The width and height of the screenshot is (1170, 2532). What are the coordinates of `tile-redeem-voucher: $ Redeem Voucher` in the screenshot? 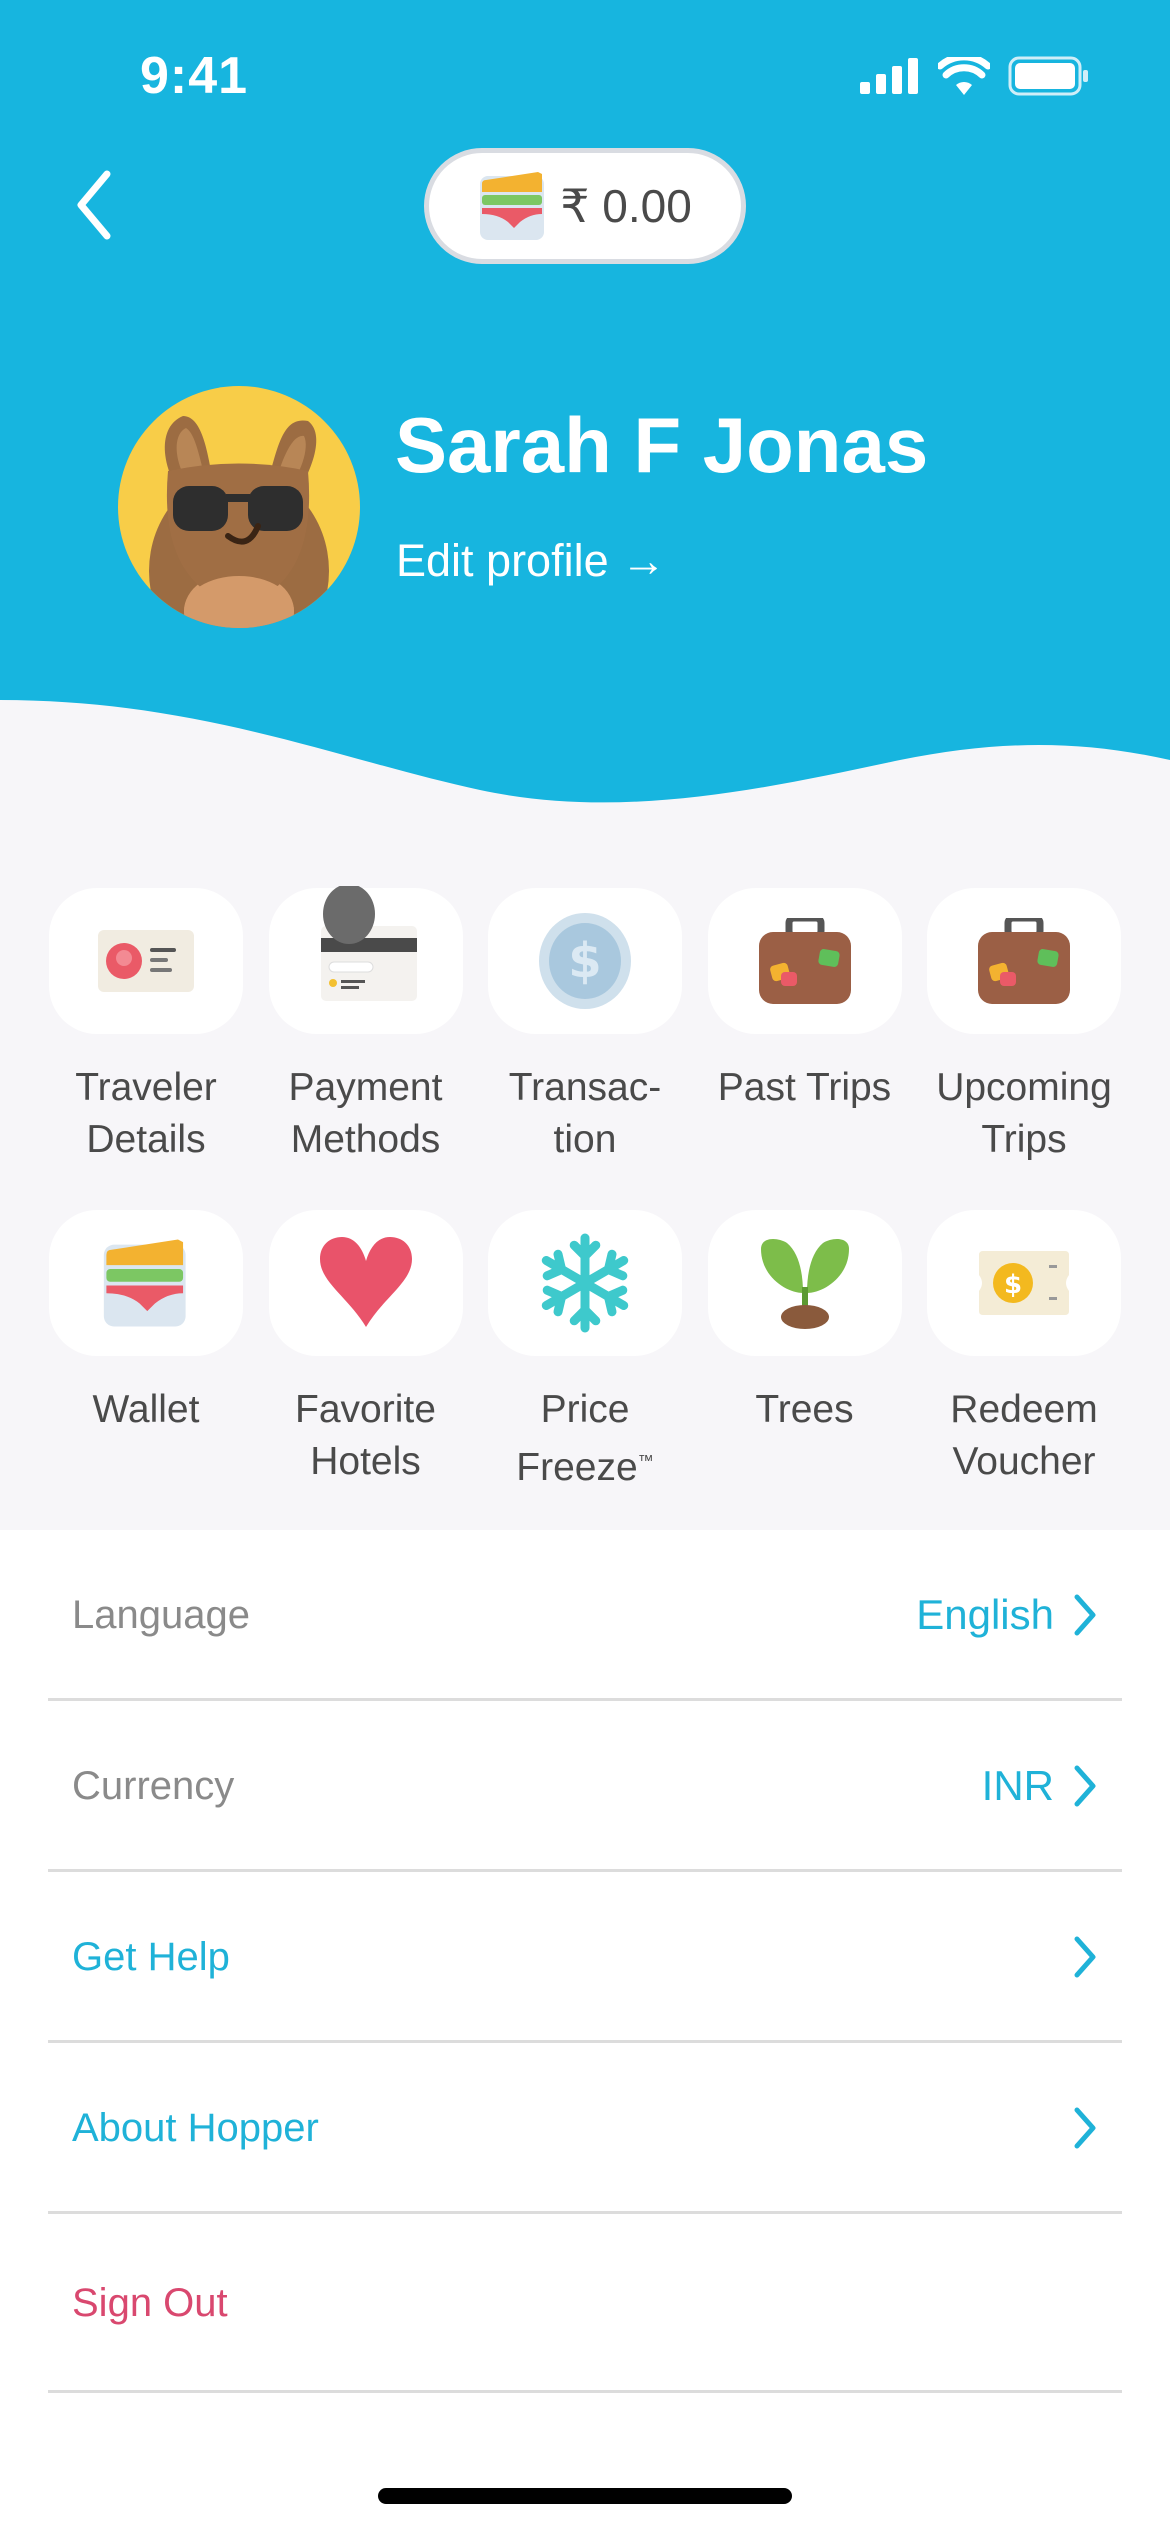 It's located at (1024, 1352).